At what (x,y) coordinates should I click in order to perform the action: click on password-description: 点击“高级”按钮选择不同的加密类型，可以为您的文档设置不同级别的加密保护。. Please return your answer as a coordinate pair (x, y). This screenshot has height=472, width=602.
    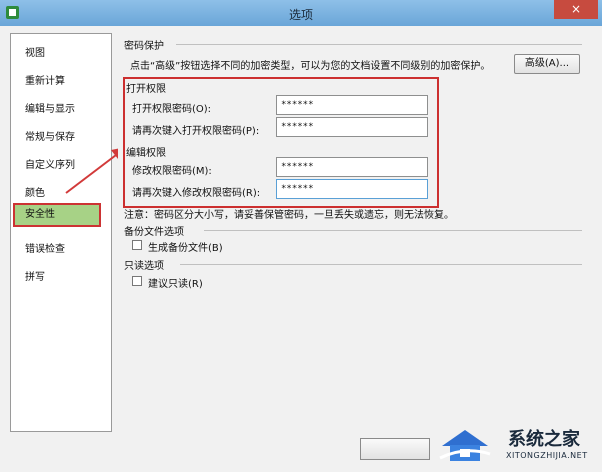
    Looking at the image, I should click on (310, 66).